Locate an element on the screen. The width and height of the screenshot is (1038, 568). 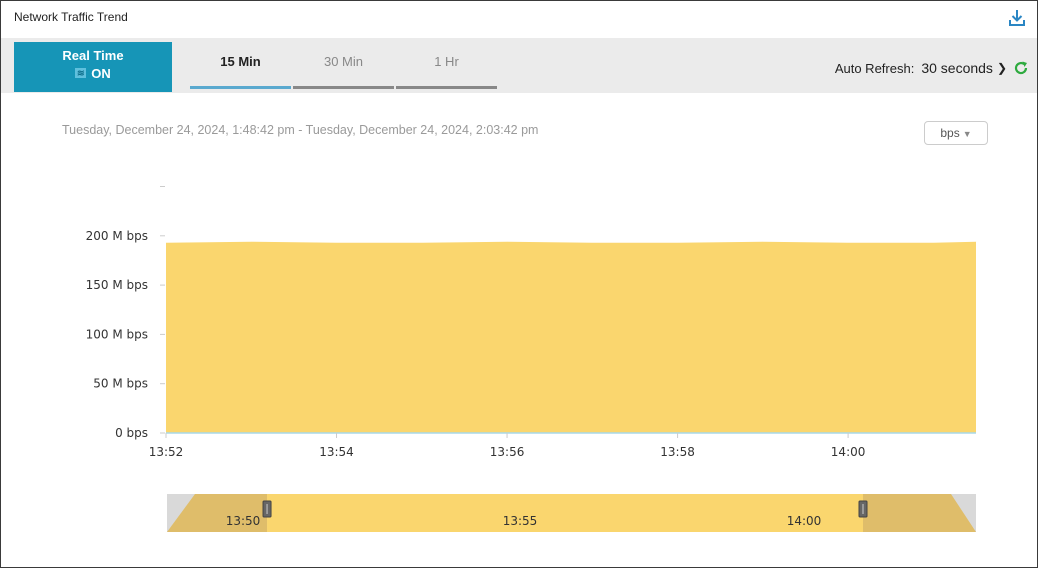
x-tick-label: 14:00 is located at coordinates (848, 452).